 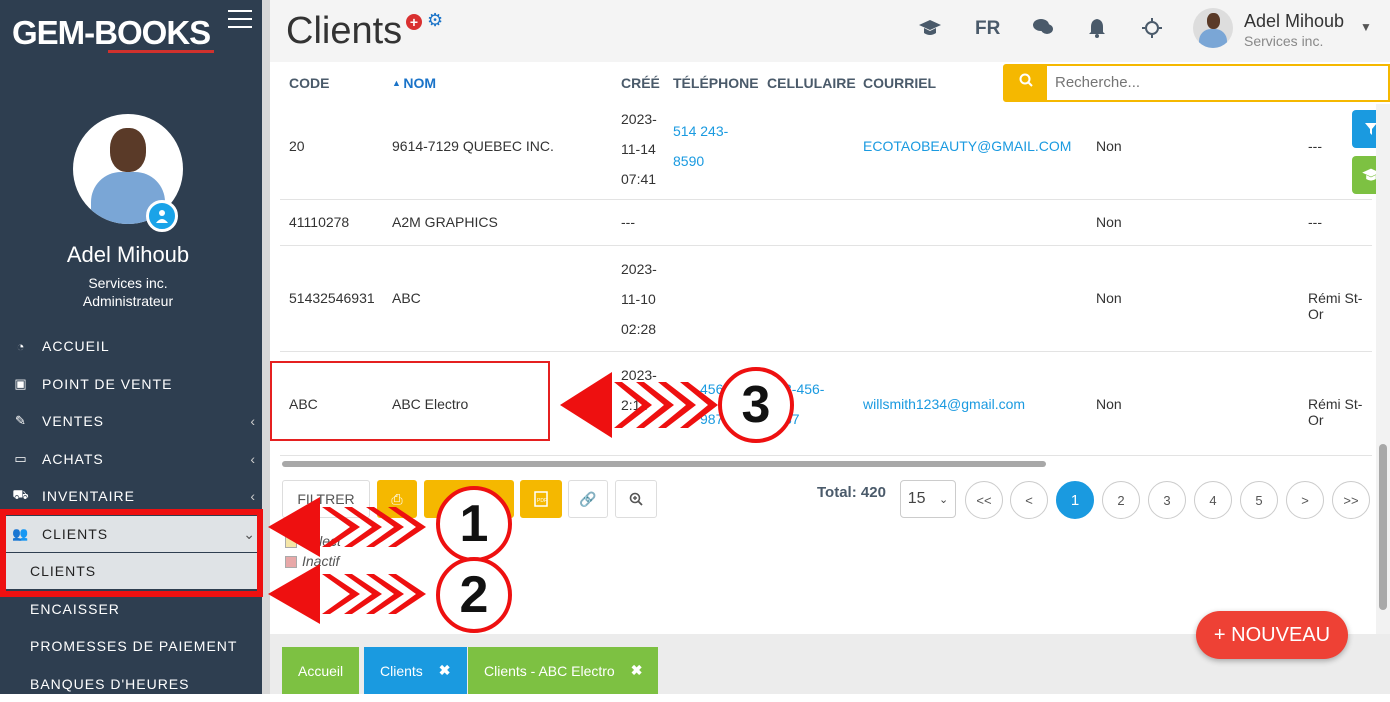 I want to click on annotation-number-3: 3, so click(x=756, y=405).